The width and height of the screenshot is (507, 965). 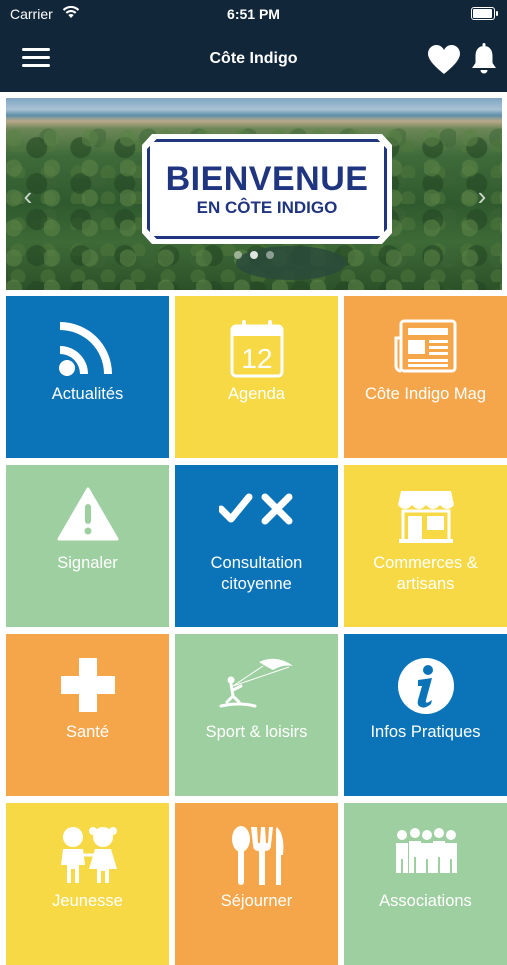 What do you see at coordinates (267, 207) in the screenshot?
I see `sign-subtitle: EN CÔTE INDIGO` at bounding box center [267, 207].